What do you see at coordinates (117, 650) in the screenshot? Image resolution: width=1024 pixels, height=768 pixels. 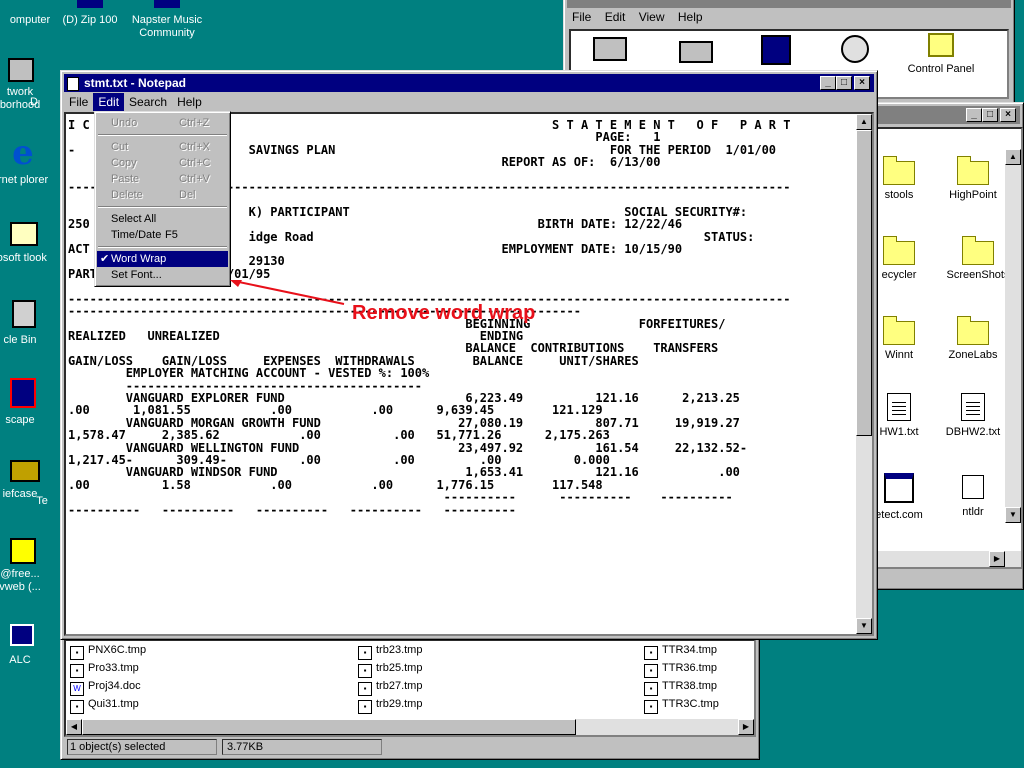 I see `file-label: PNX6C.tmp` at bounding box center [117, 650].